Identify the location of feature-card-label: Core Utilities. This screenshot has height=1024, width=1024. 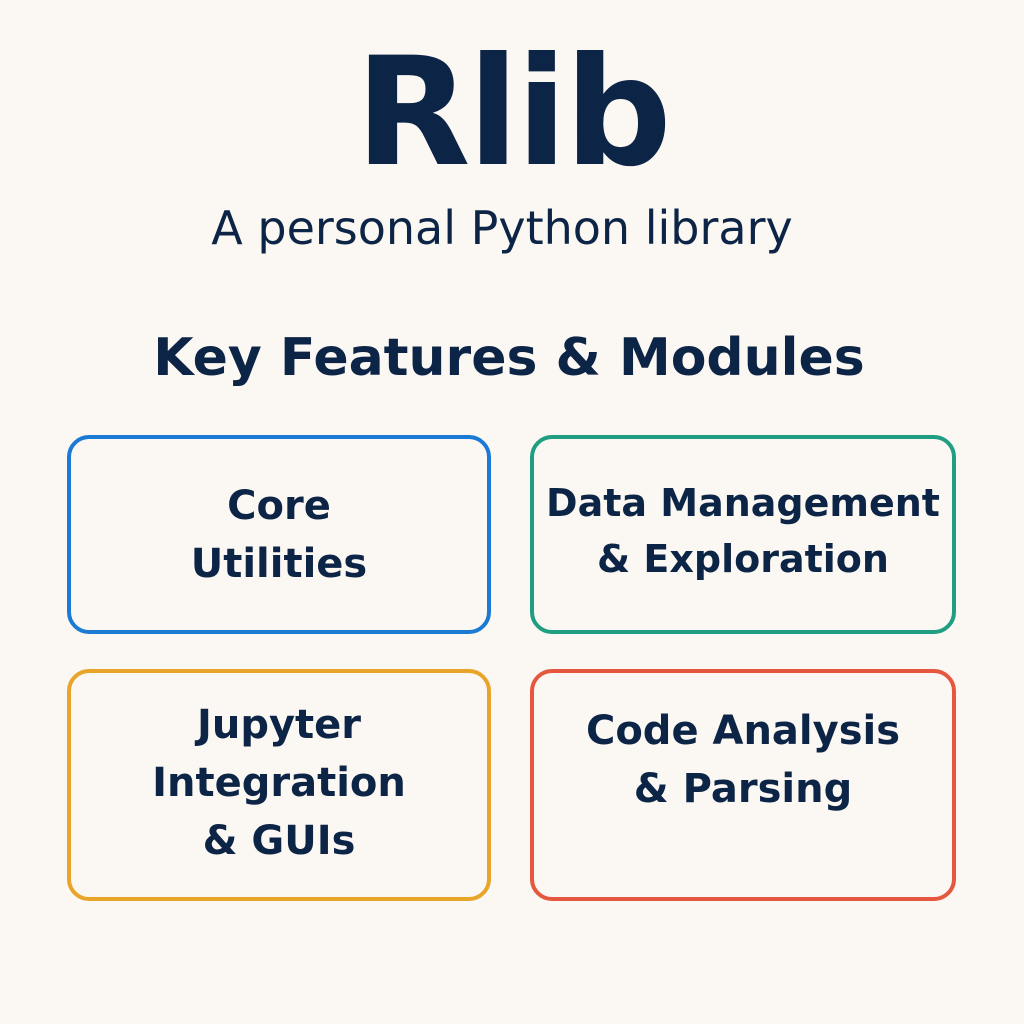
(279, 534).